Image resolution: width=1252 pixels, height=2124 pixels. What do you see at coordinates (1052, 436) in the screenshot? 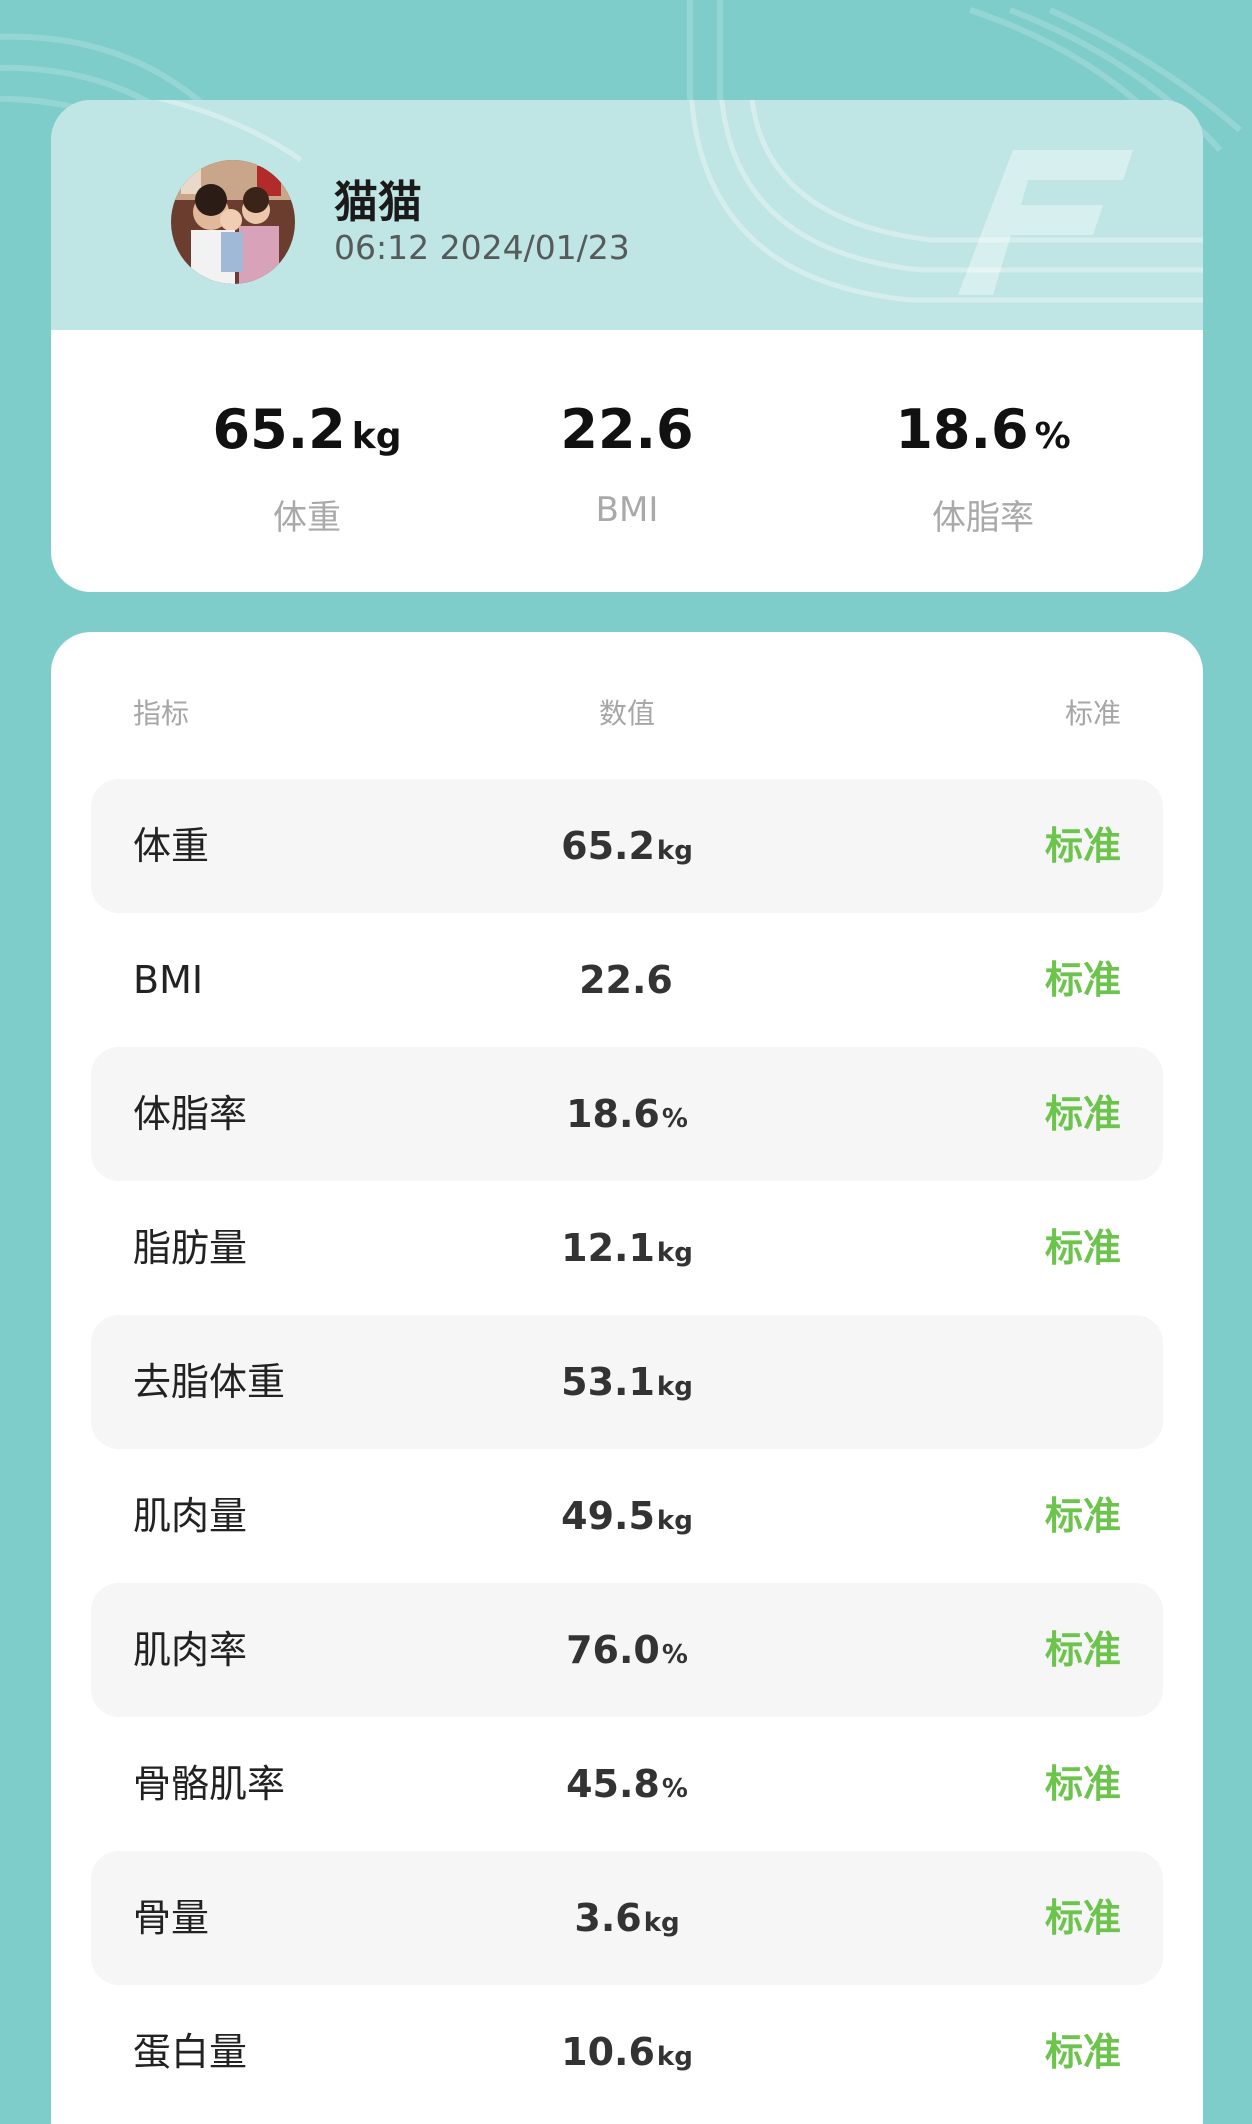
I see `summary-body-fat-unit: %` at bounding box center [1052, 436].